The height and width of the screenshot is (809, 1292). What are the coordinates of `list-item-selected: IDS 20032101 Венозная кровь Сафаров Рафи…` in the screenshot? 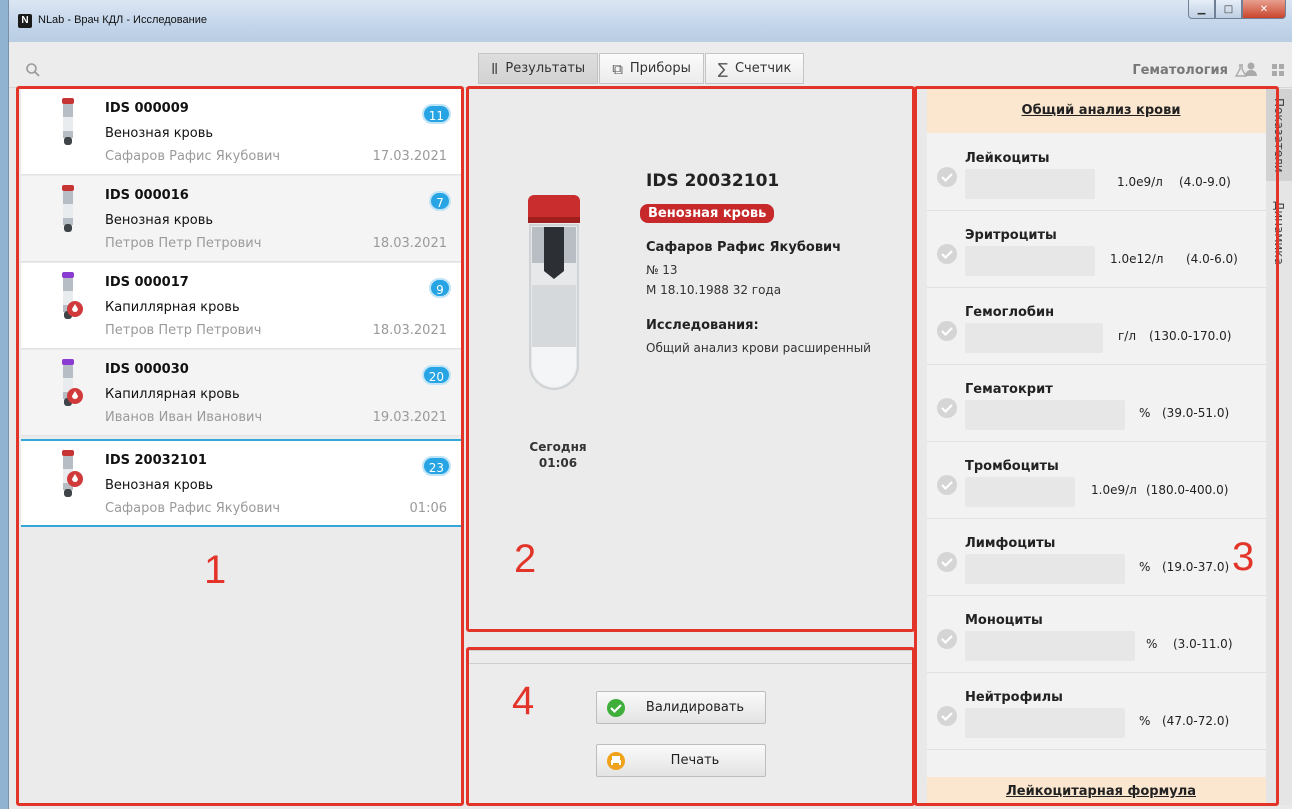 It's located at (241, 483).